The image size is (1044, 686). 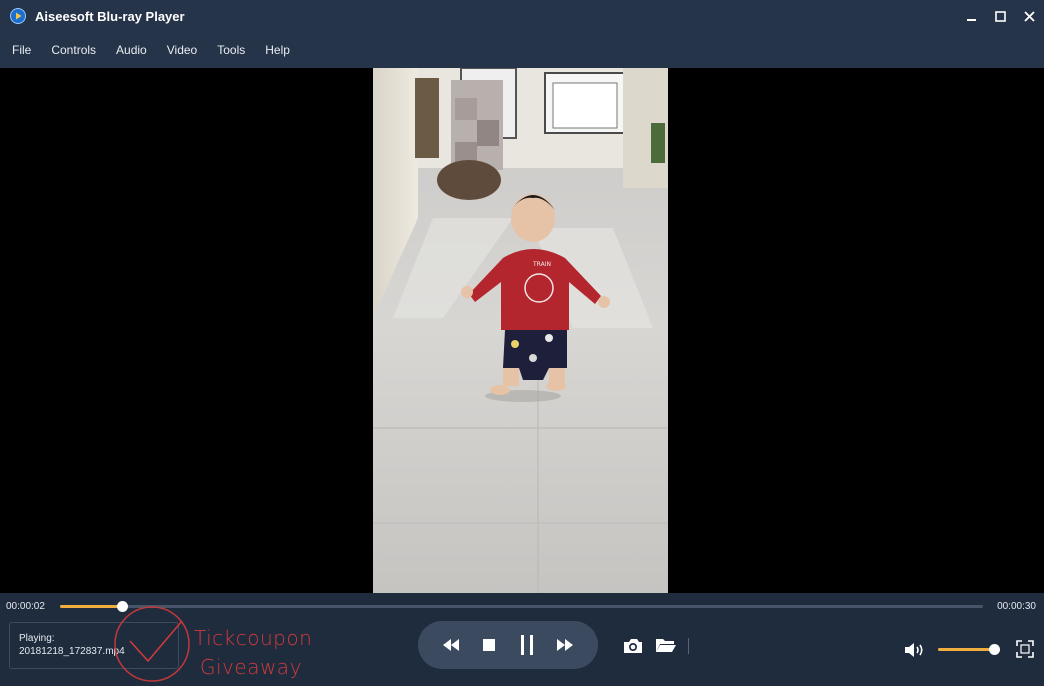 I want to click on menu-audio: Audio, so click(x=131, y=50).